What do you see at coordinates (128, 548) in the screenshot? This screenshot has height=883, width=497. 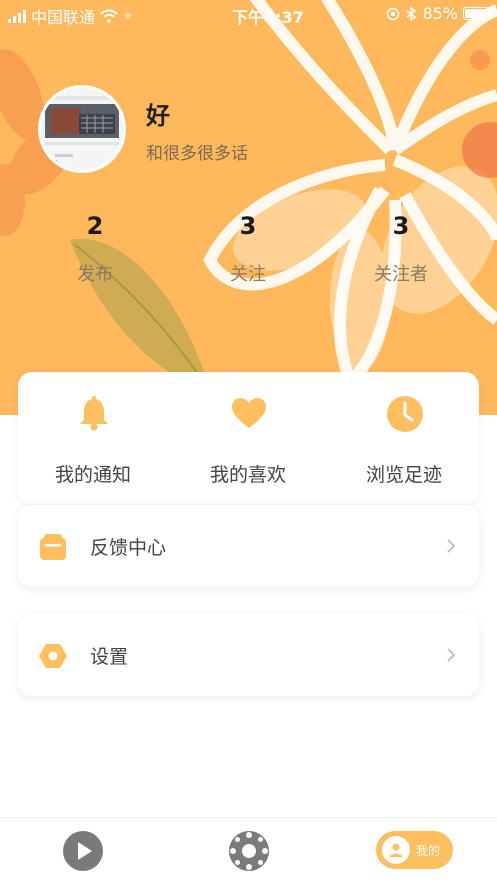 I see `menu-item-label: 反馈中心` at bounding box center [128, 548].